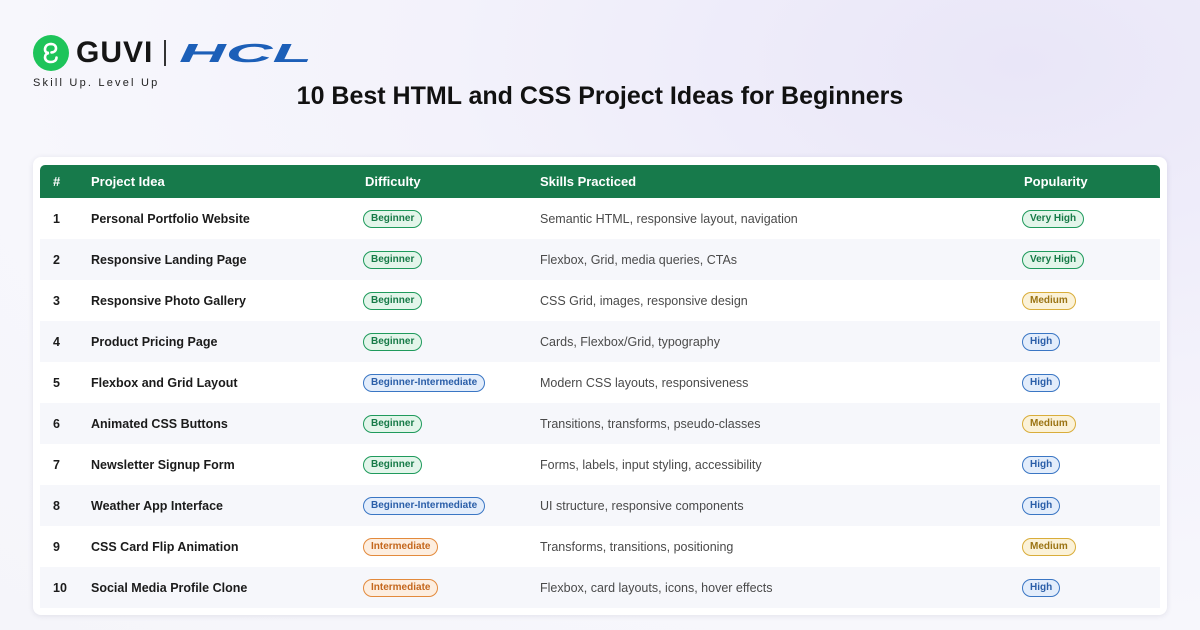  I want to click on row-number: 2, so click(65, 259).